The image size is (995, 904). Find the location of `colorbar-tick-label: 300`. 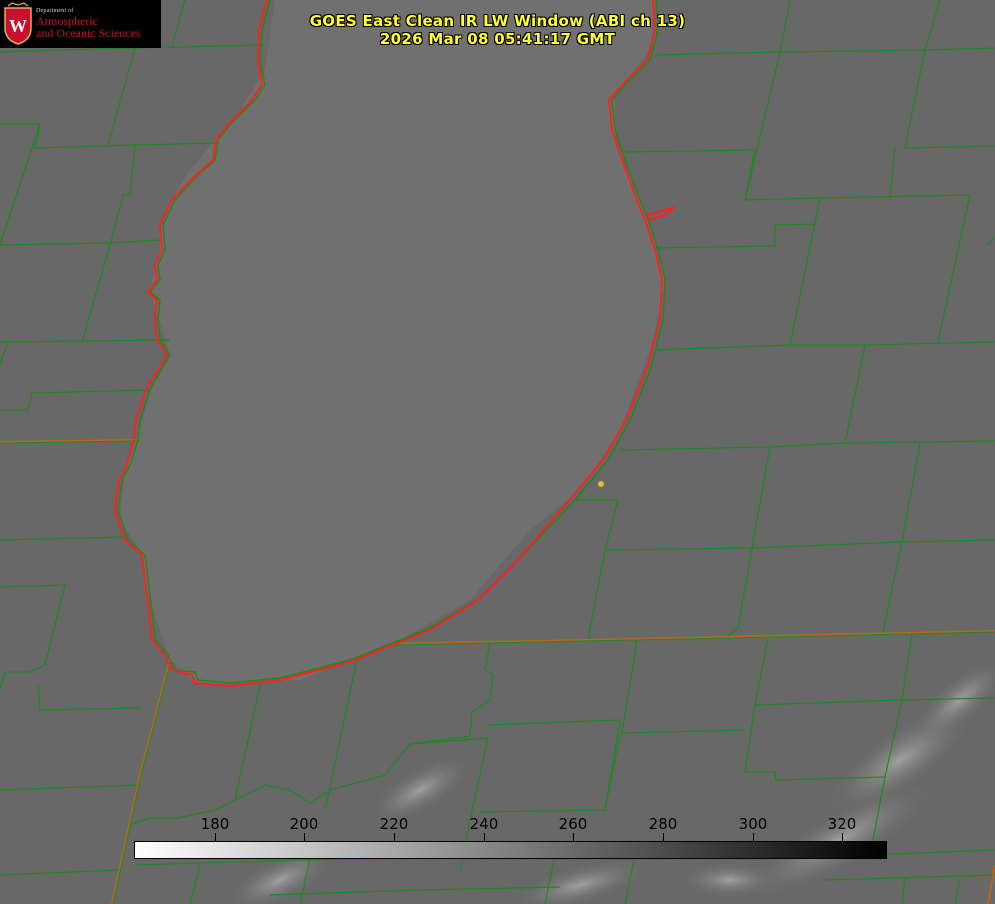

colorbar-tick-label: 300 is located at coordinates (753, 824).